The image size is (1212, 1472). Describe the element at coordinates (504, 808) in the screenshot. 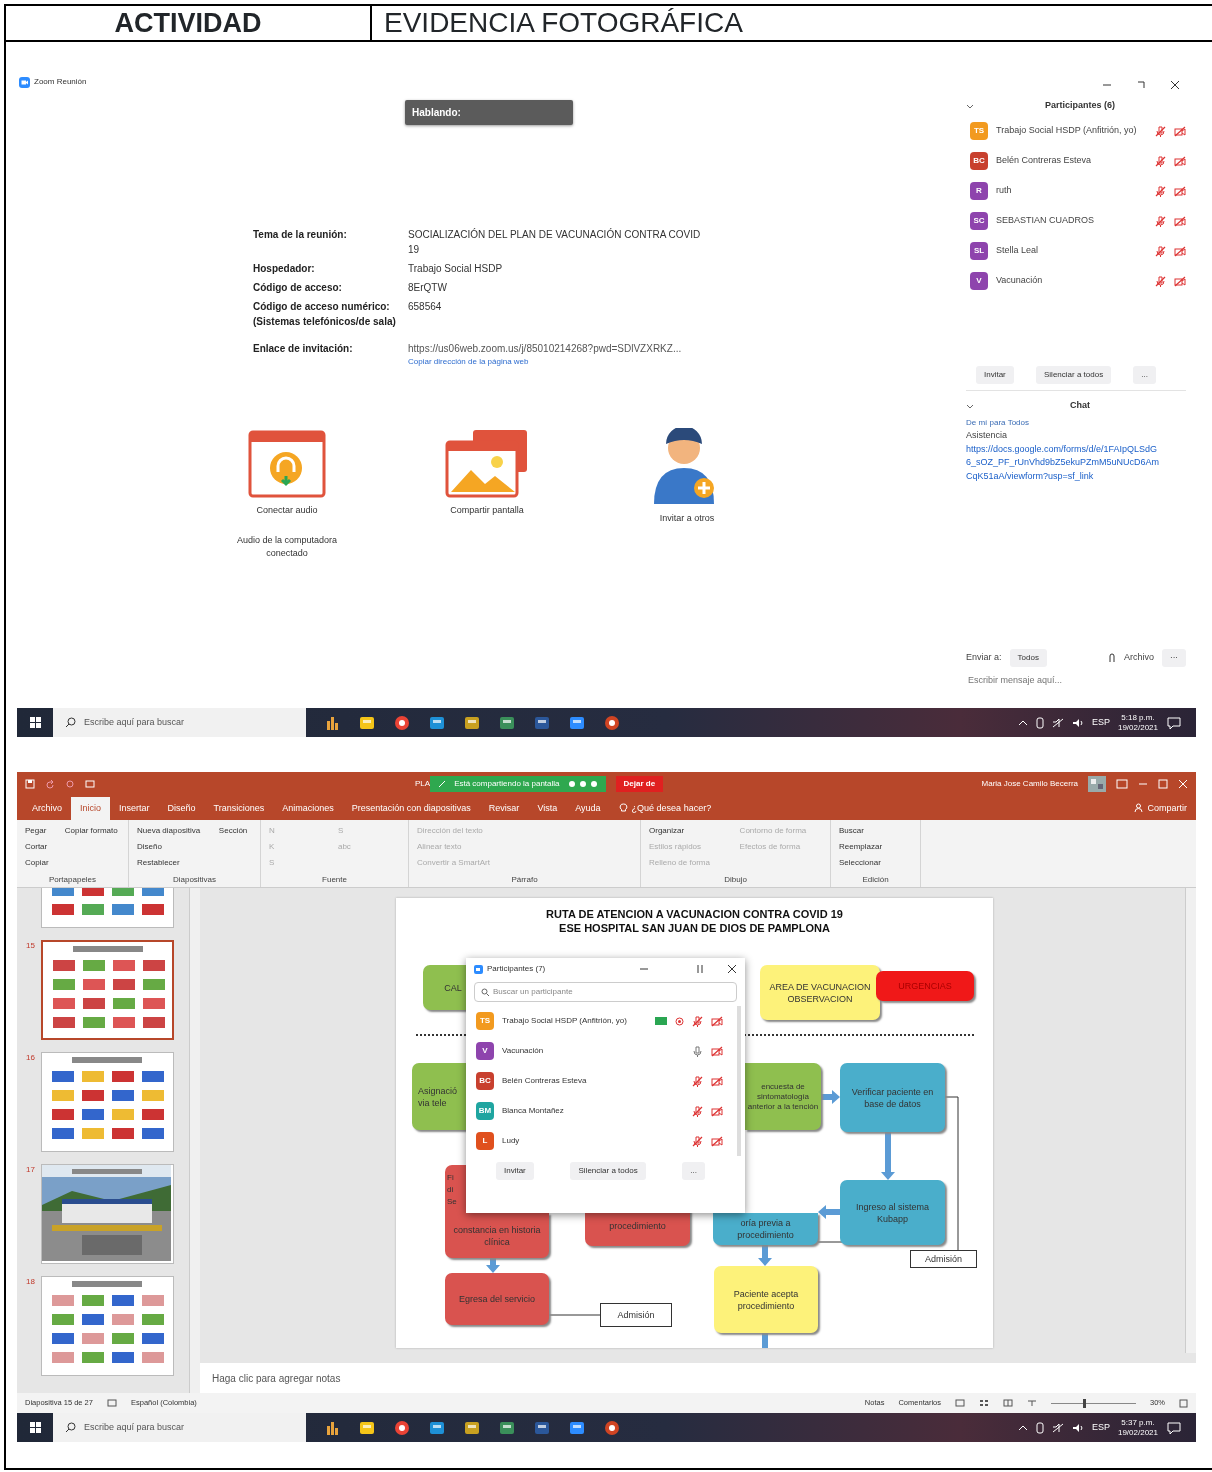

I see `ribbon-tab: Revisar` at that location.